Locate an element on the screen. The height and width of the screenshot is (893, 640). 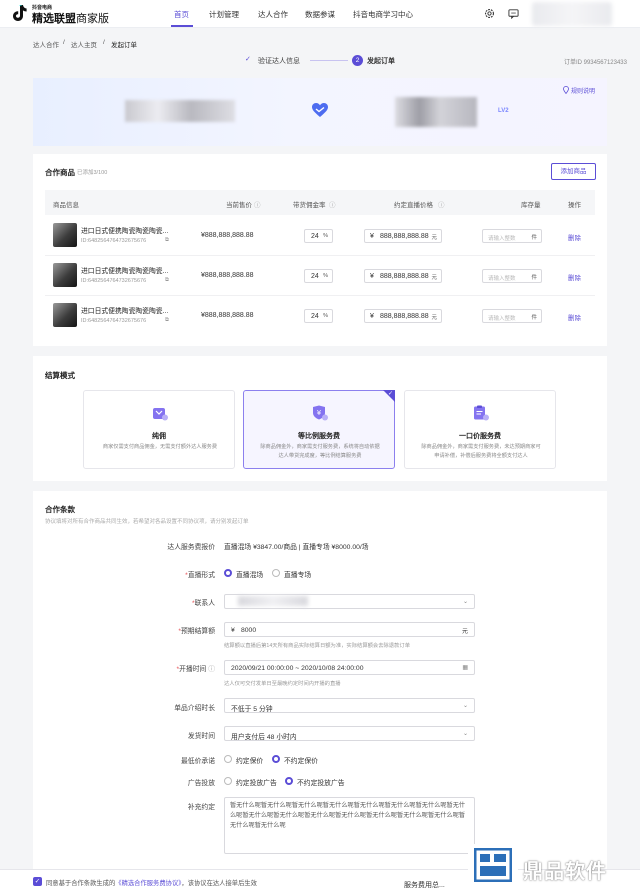
radio-no-price-protect is located at coordinates (276, 759).